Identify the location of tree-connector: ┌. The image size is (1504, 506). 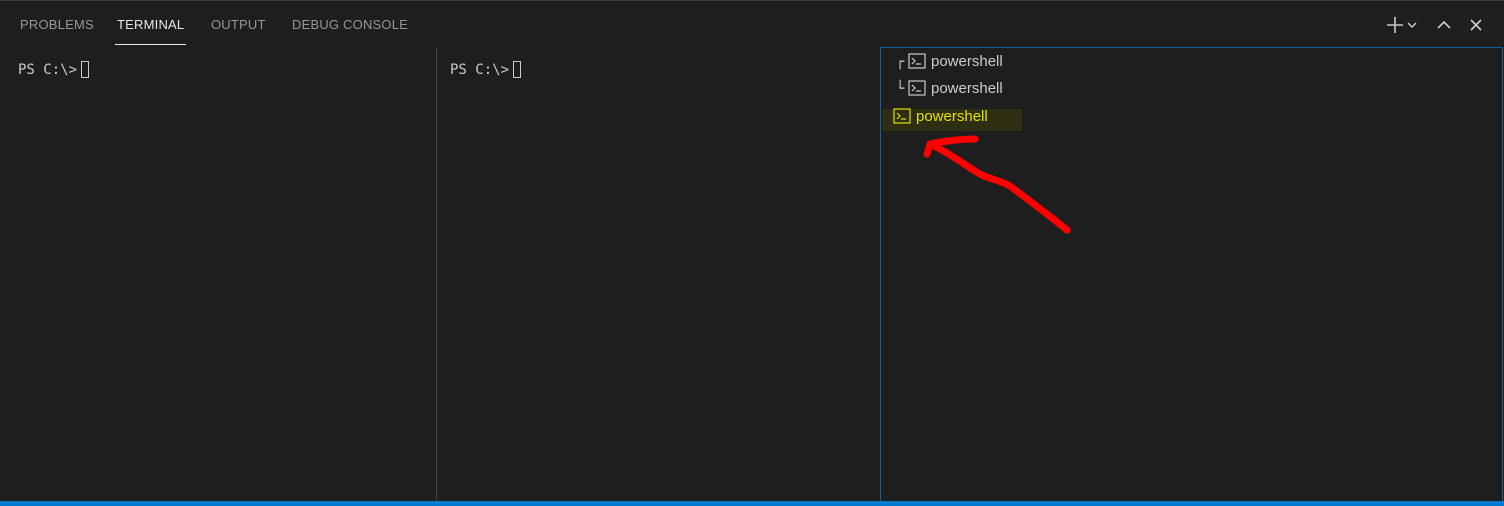
(900, 62).